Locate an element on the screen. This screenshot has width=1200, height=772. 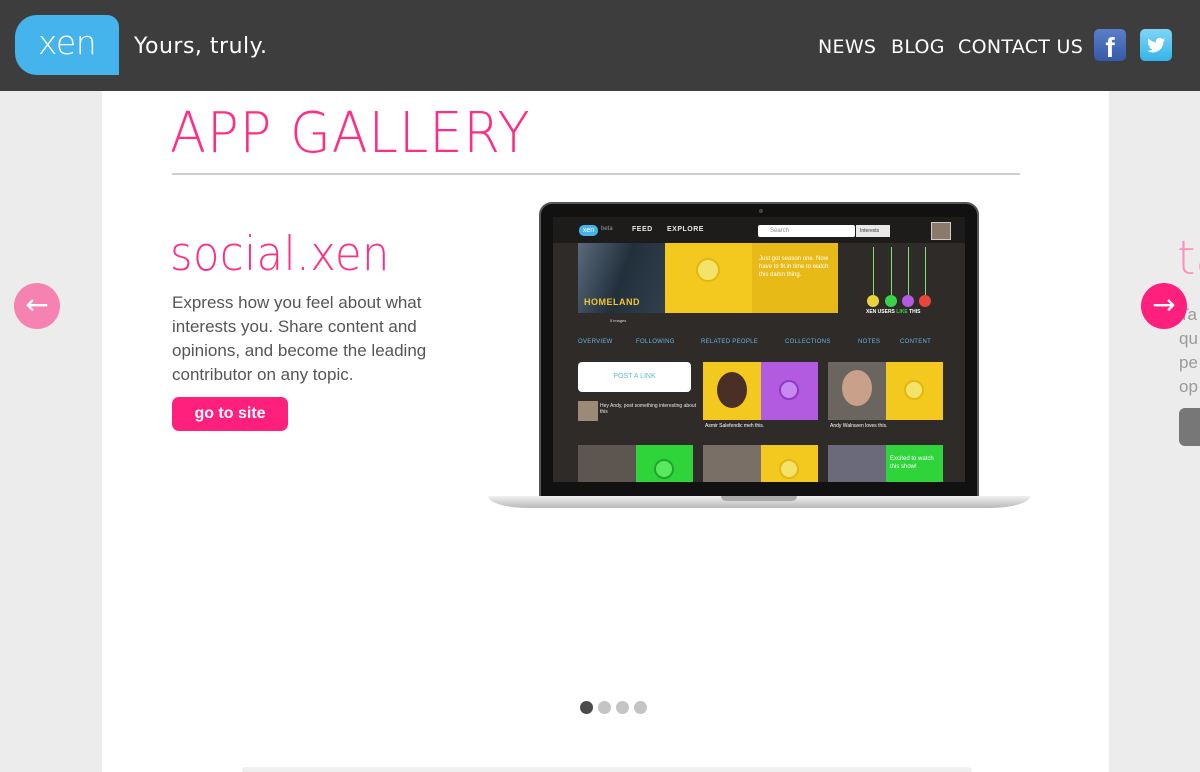
screen-text-tile: Excited to watch this show! is located at coordinates (914, 463).